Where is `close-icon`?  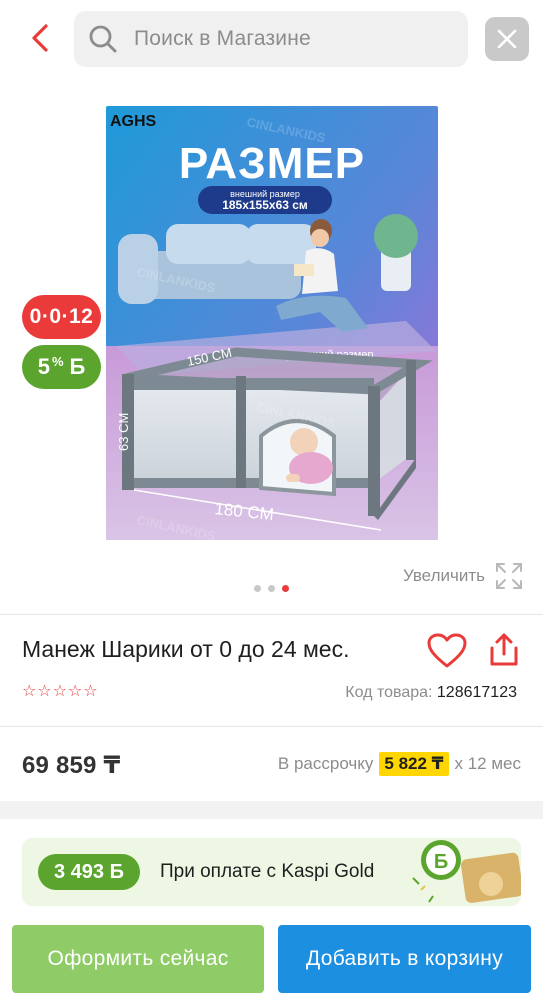
close-icon is located at coordinates (507, 39).